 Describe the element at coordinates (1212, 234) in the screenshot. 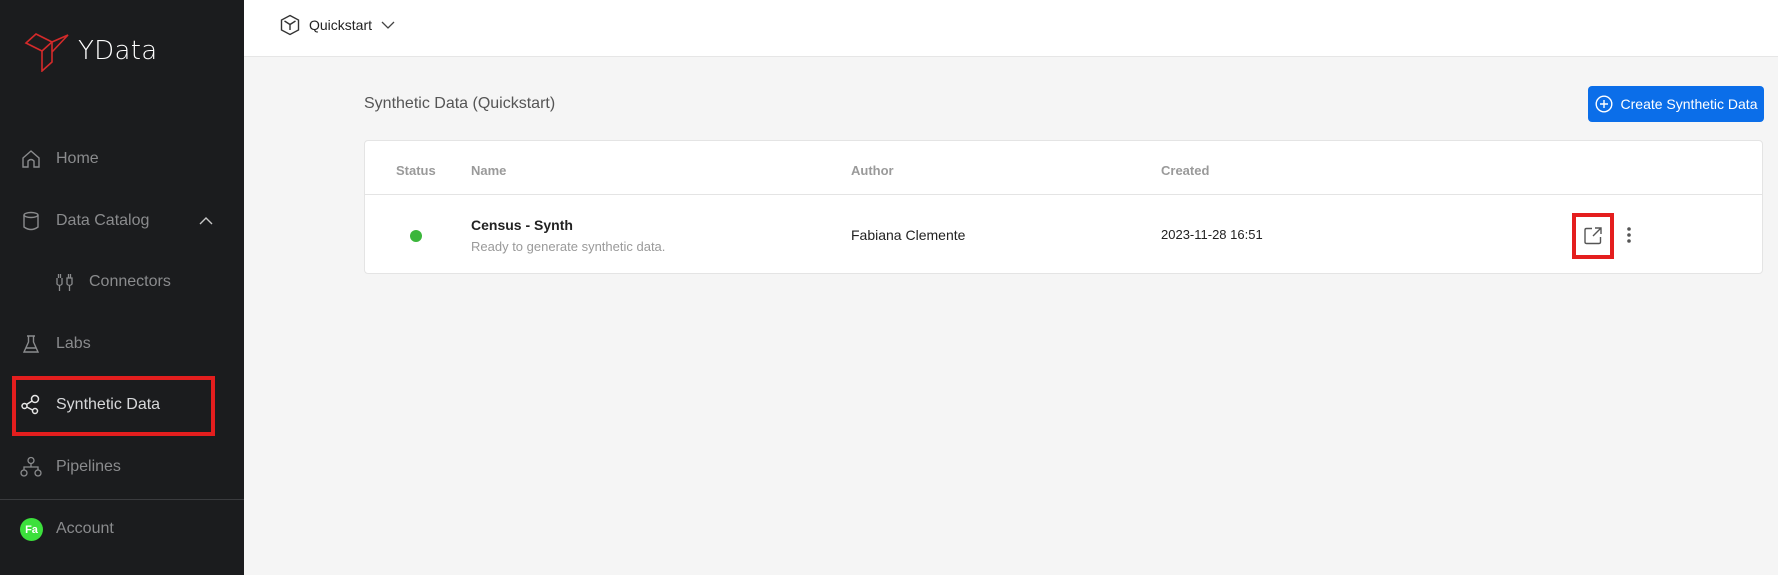

I see `row-created: 2023-11-28 16:51` at that location.